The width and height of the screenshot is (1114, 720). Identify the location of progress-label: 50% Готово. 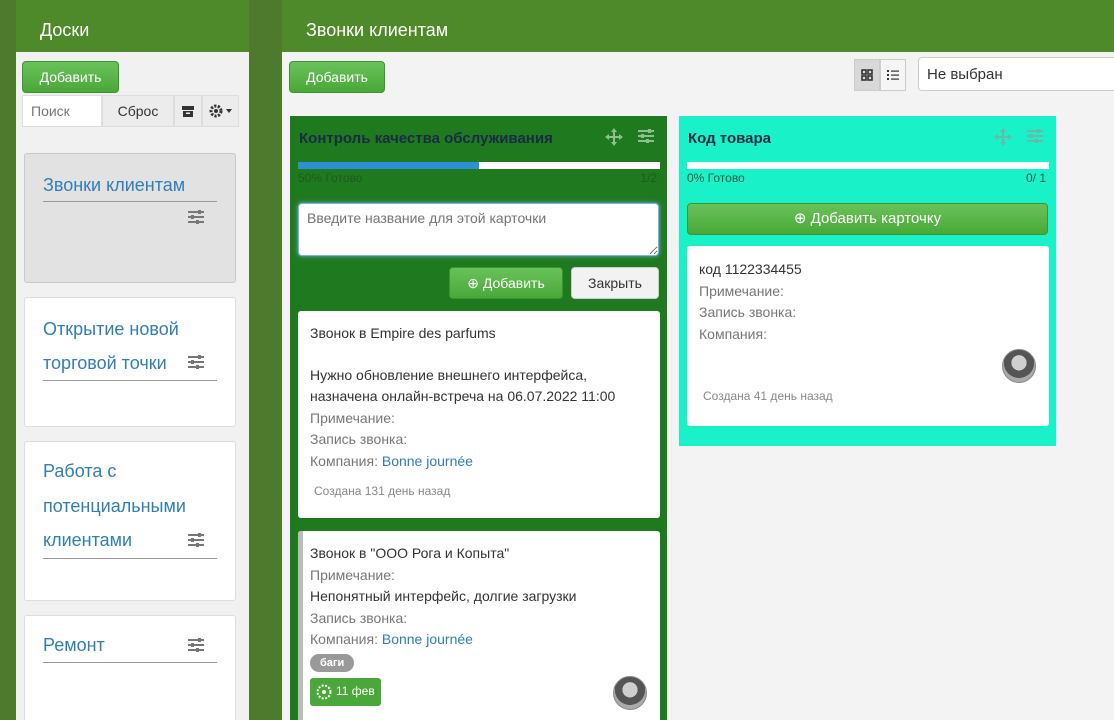
(330, 178).